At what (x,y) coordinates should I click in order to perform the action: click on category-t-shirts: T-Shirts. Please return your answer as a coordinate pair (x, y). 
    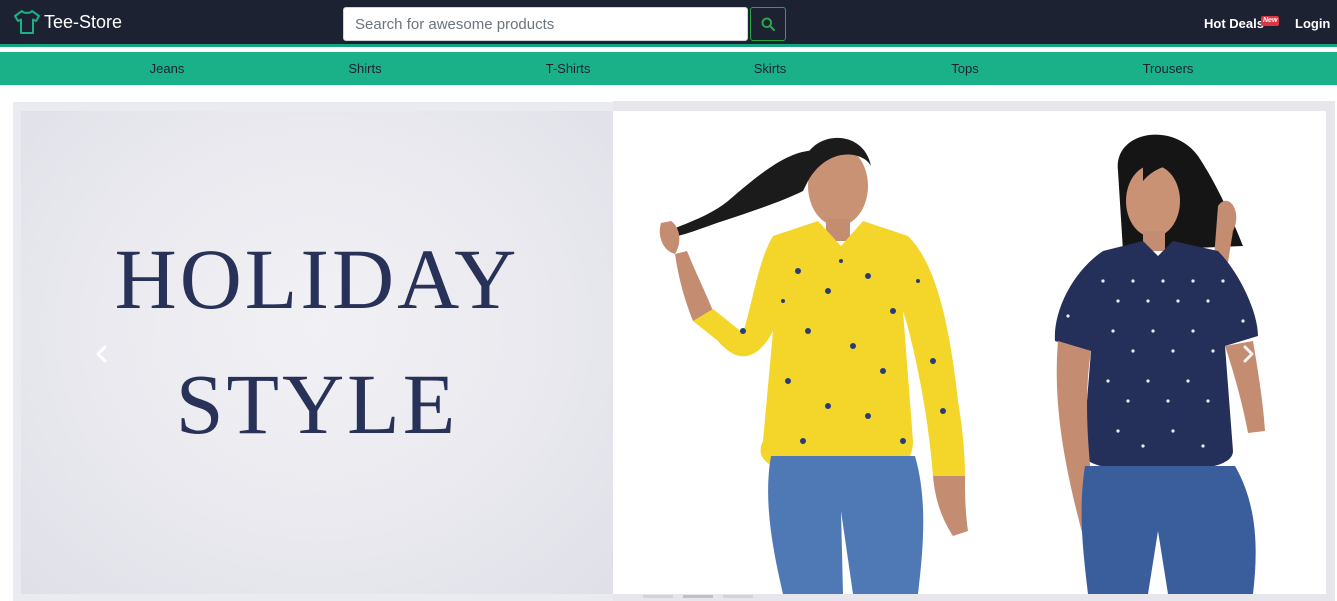
    Looking at the image, I should click on (568, 68).